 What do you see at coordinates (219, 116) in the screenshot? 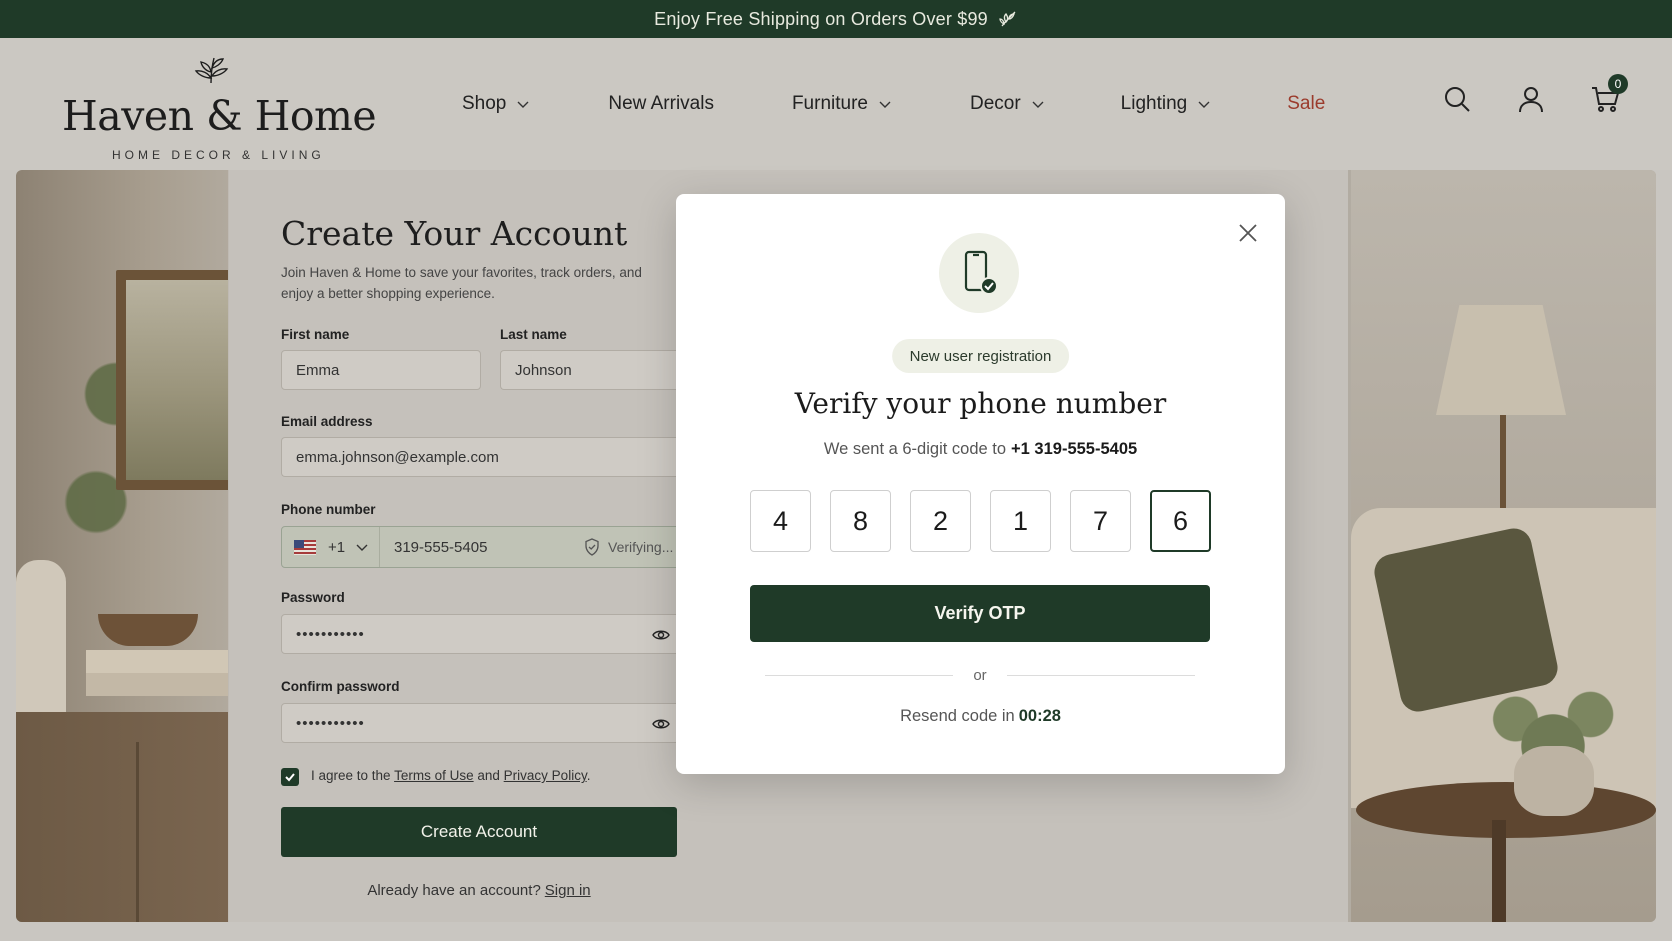
I see `brand-name: Haven & Home` at bounding box center [219, 116].